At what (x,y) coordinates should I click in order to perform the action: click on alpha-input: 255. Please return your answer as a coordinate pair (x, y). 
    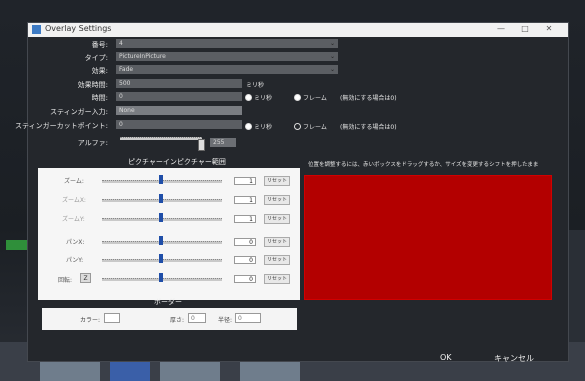
    Looking at the image, I should click on (223, 142).